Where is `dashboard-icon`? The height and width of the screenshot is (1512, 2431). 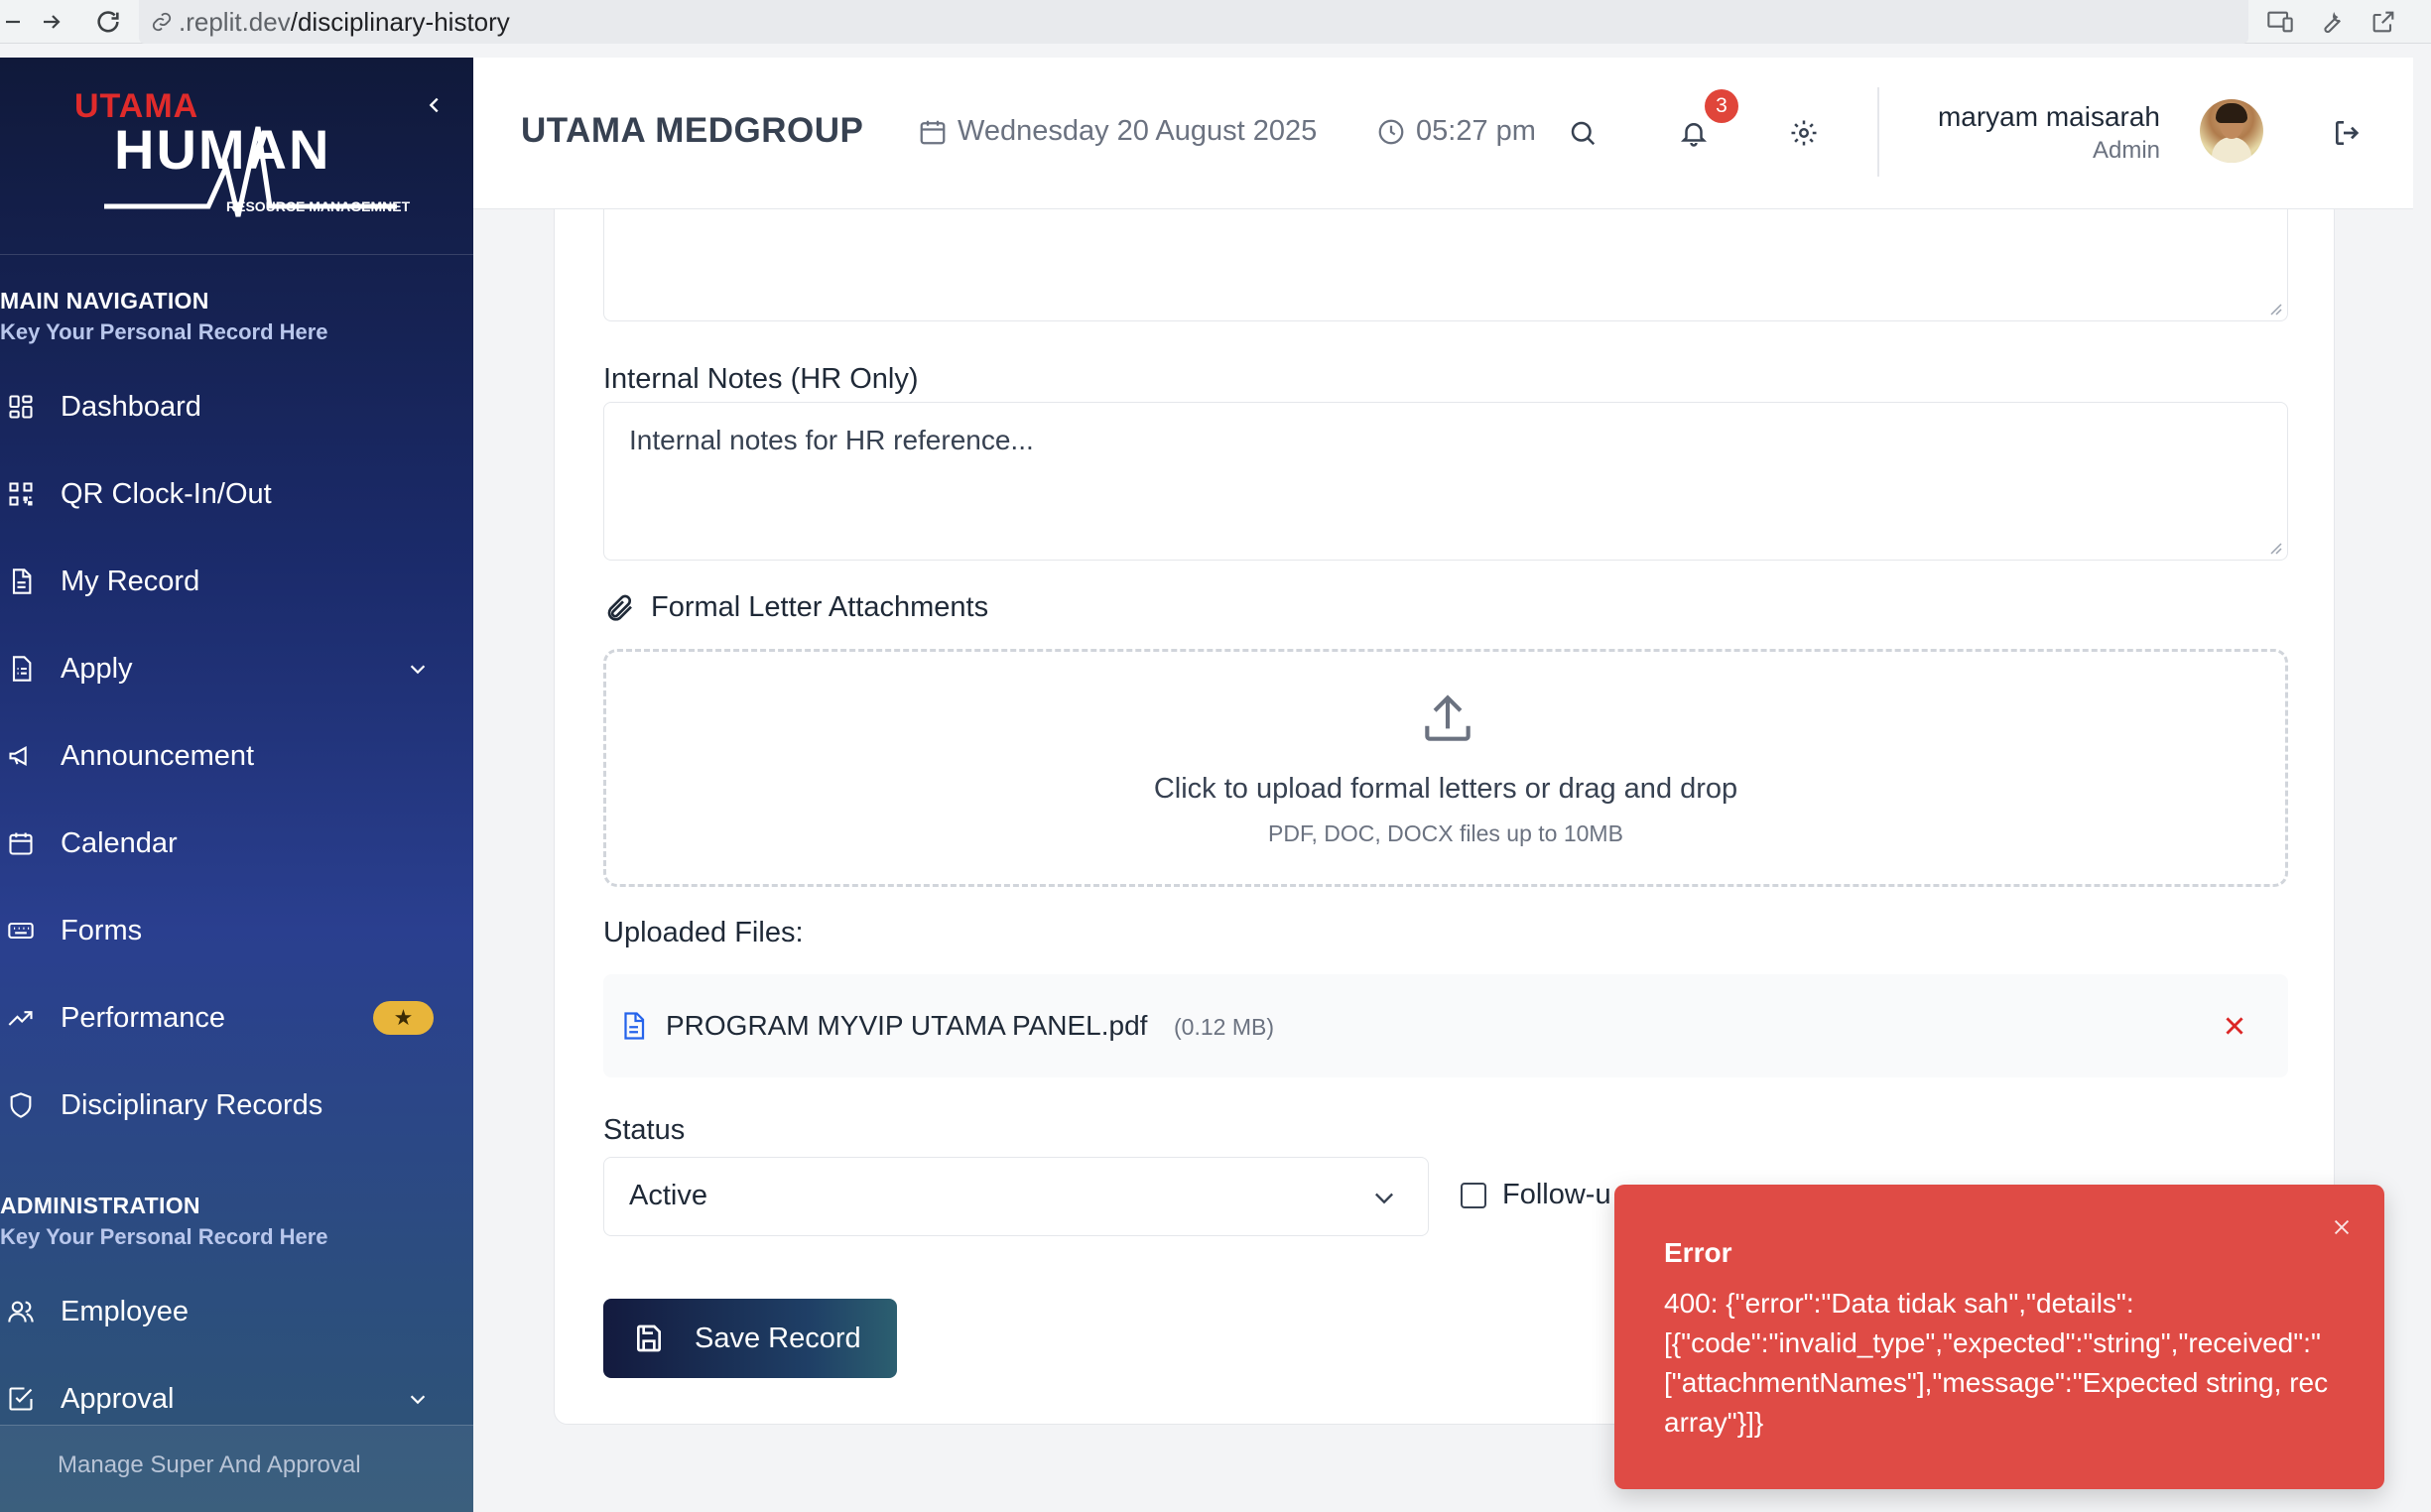
dashboard-icon is located at coordinates (21, 407).